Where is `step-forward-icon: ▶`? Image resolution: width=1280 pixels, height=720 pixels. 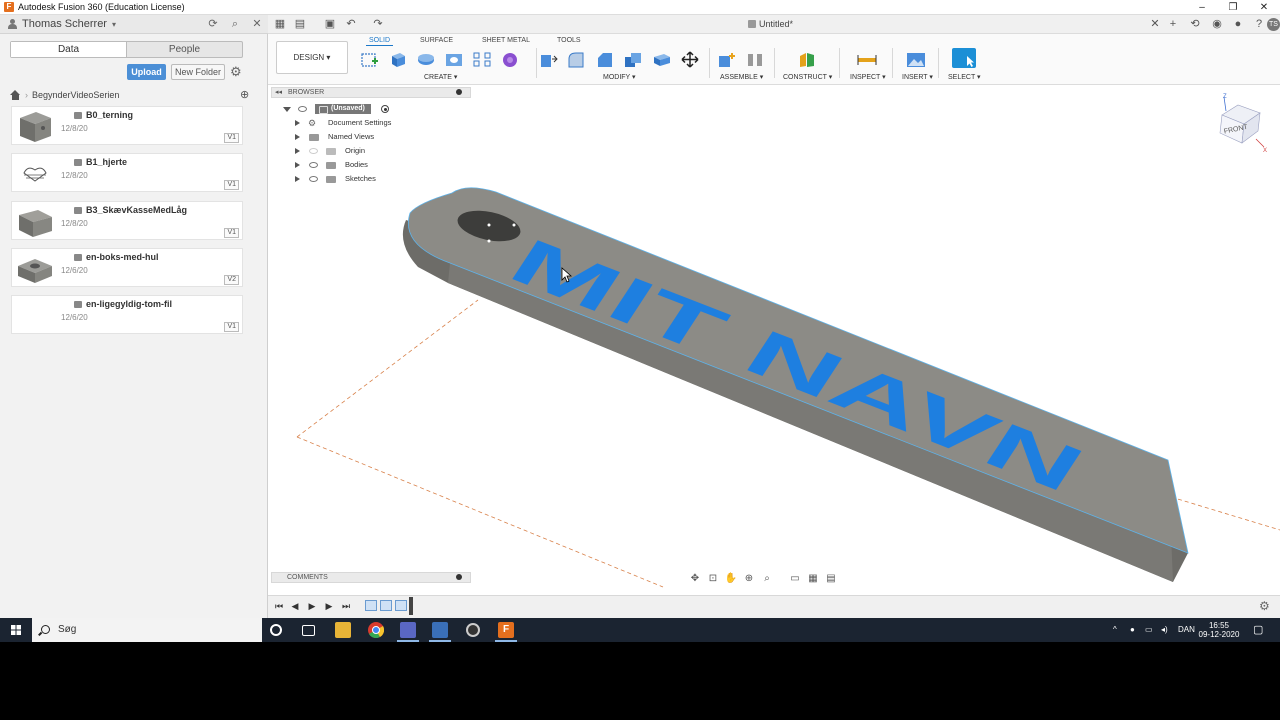
step-forward-icon: ▶ is located at coordinates (329, 606).